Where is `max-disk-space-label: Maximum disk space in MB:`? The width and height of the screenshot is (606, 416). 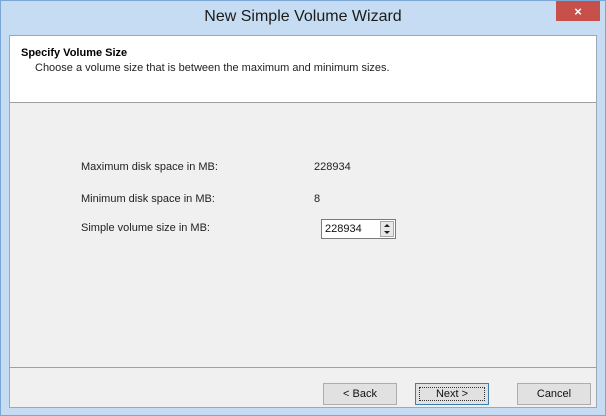 max-disk-space-label: Maximum disk space in MB: is located at coordinates (149, 167).